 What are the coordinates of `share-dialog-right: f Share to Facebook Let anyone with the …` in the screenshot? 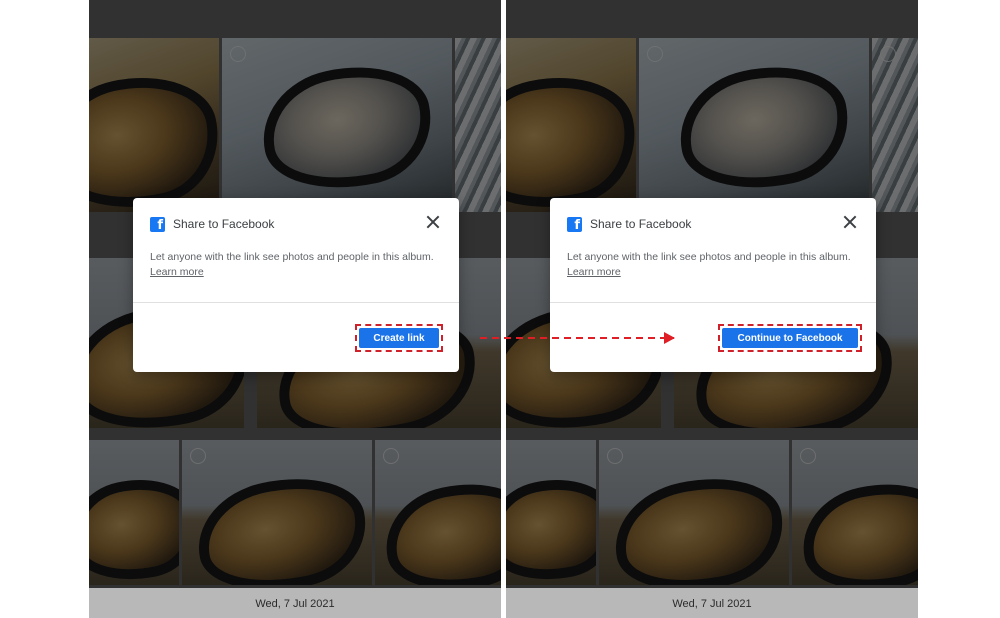 It's located at (713, 285).